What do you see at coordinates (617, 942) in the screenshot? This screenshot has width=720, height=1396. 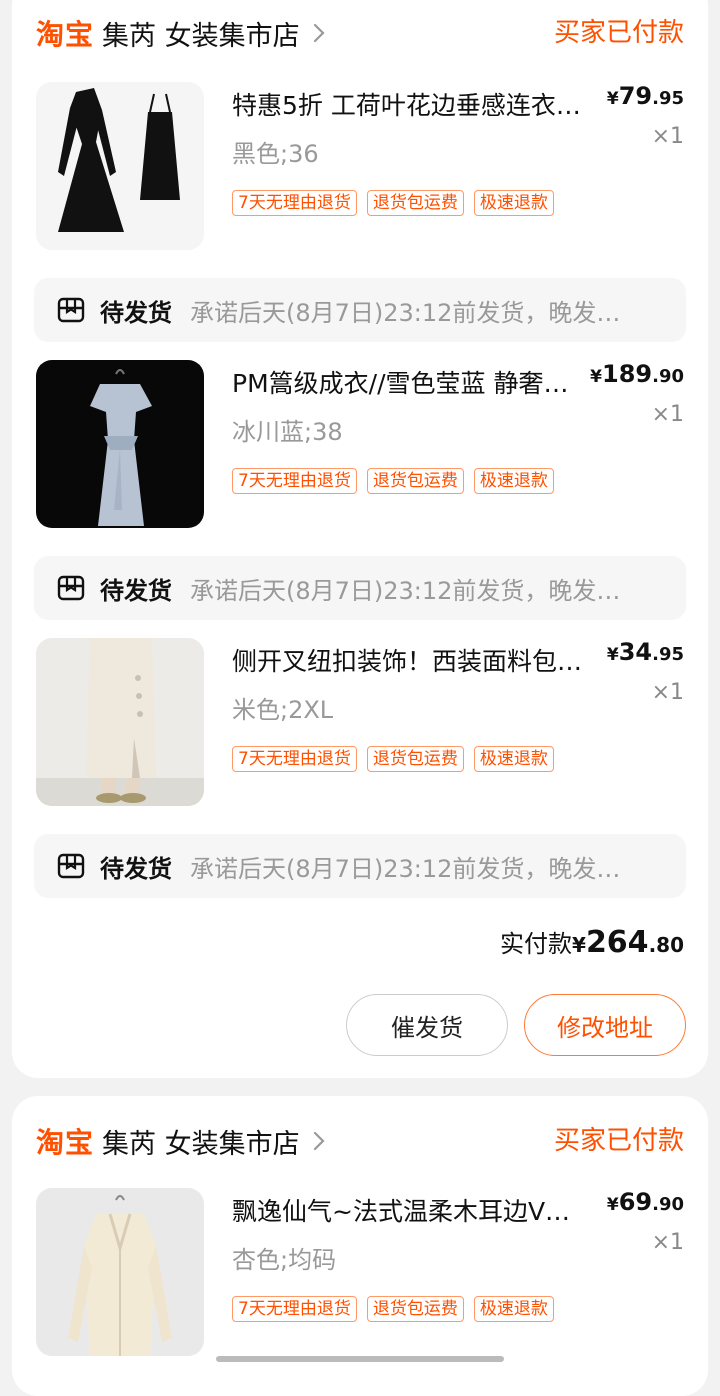 I see `total-integer: 264` at bounding box center [617, 942].